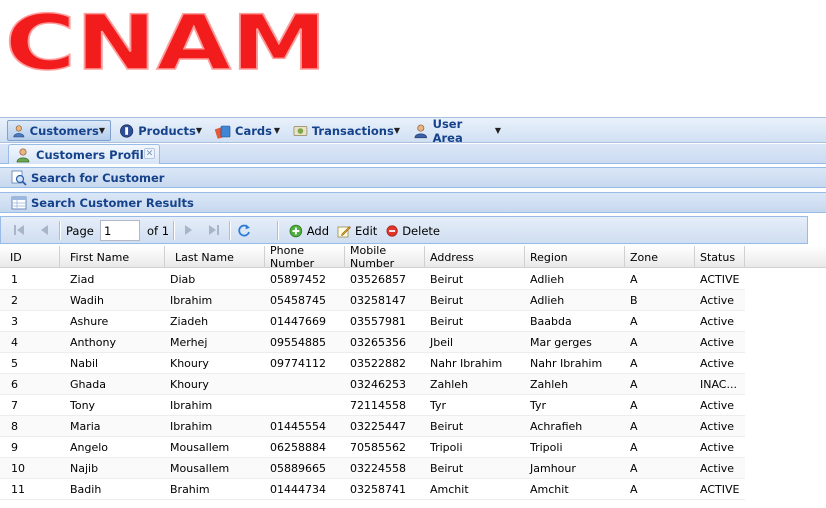 This screenshot has height=508, width=826. Describe the element at coordinates (305, 405) in the screenshot. I see `cell-phone-number` at that location.